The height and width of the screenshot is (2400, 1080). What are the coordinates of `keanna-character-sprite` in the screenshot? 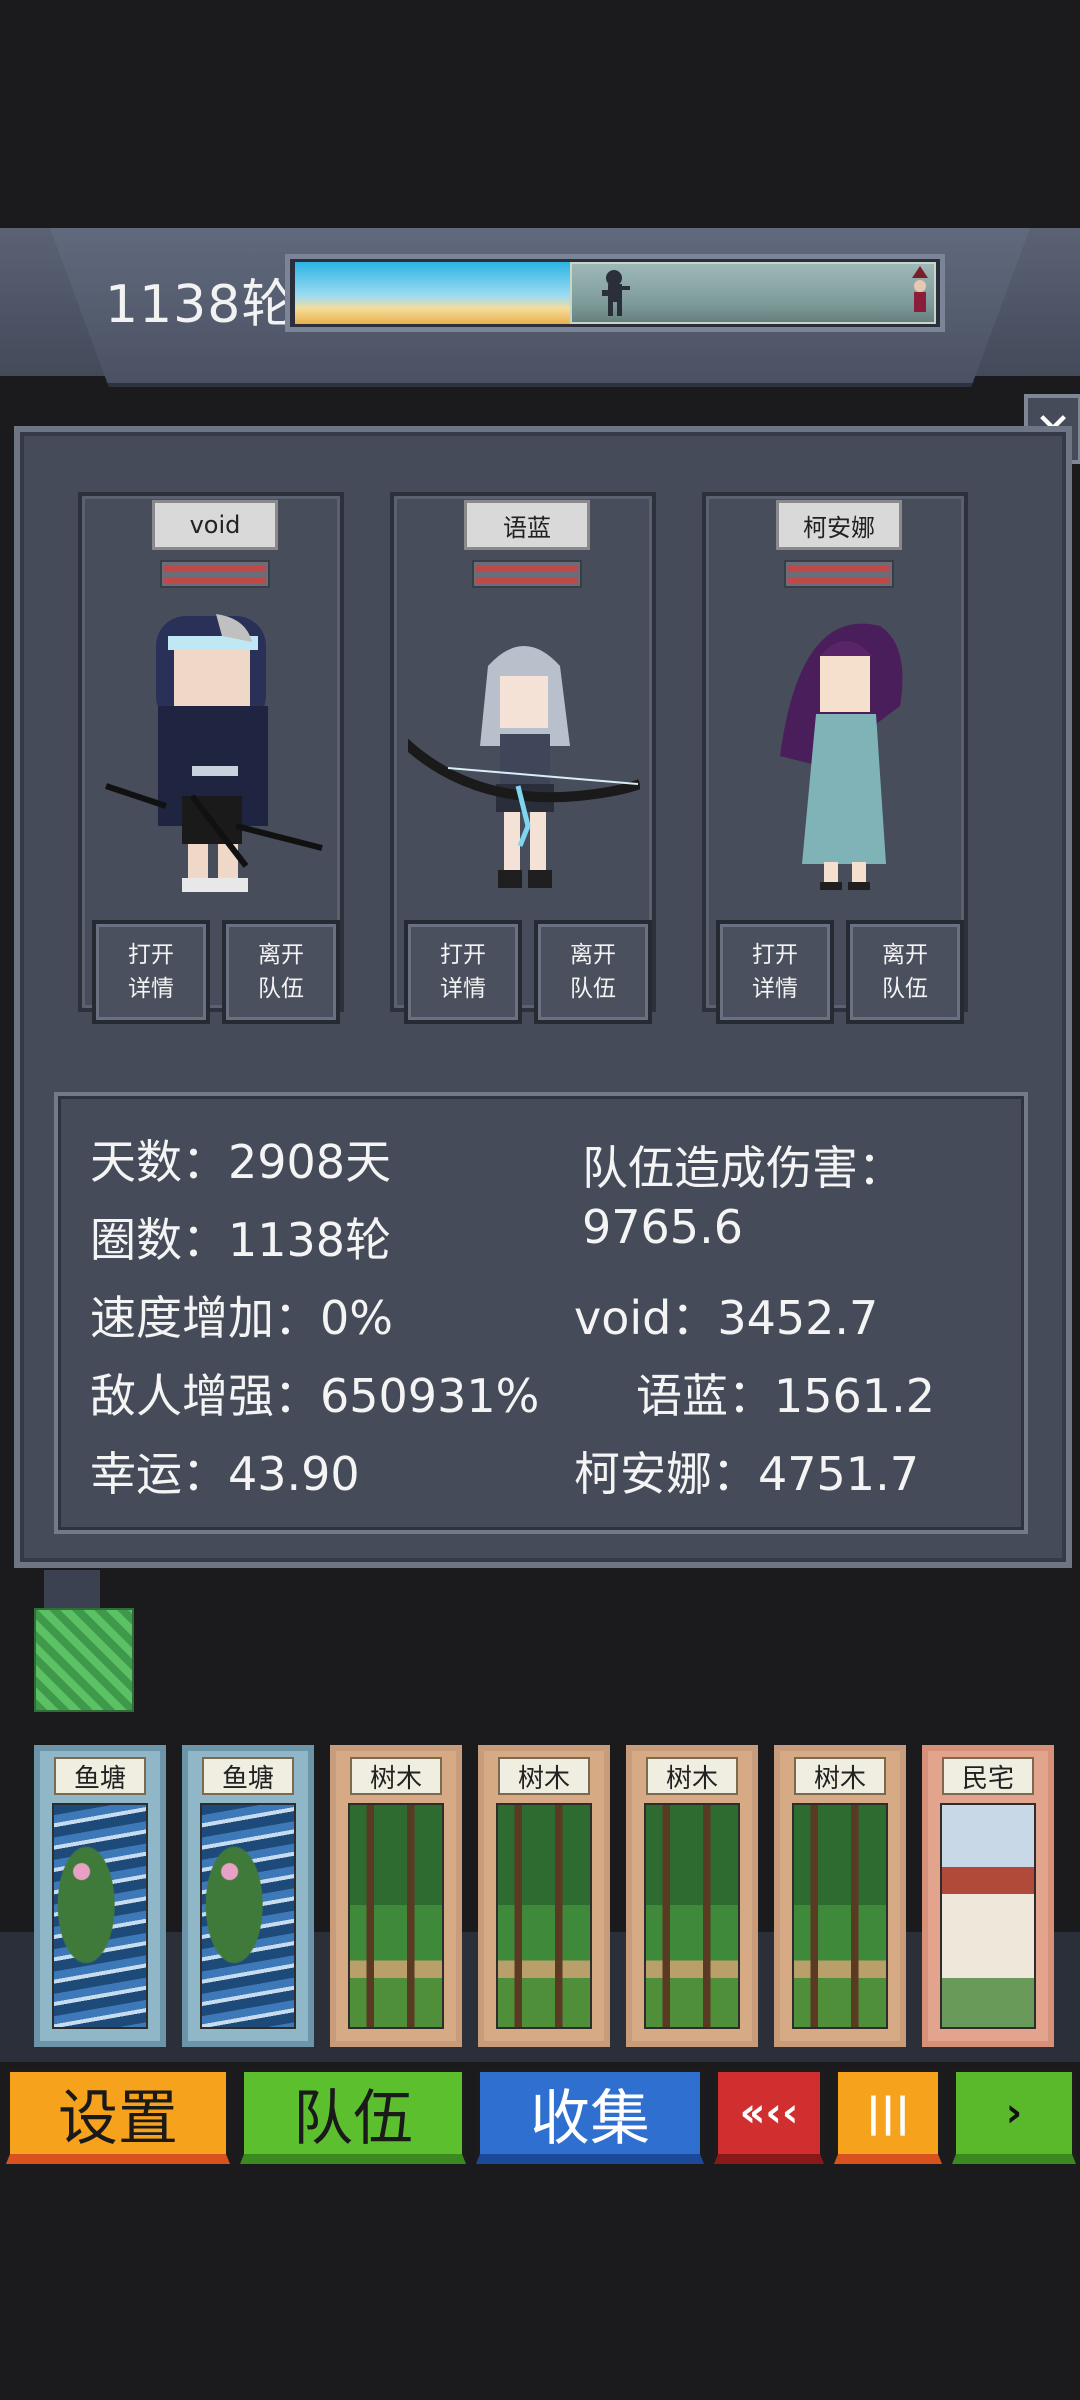 It's located at (841, 756).